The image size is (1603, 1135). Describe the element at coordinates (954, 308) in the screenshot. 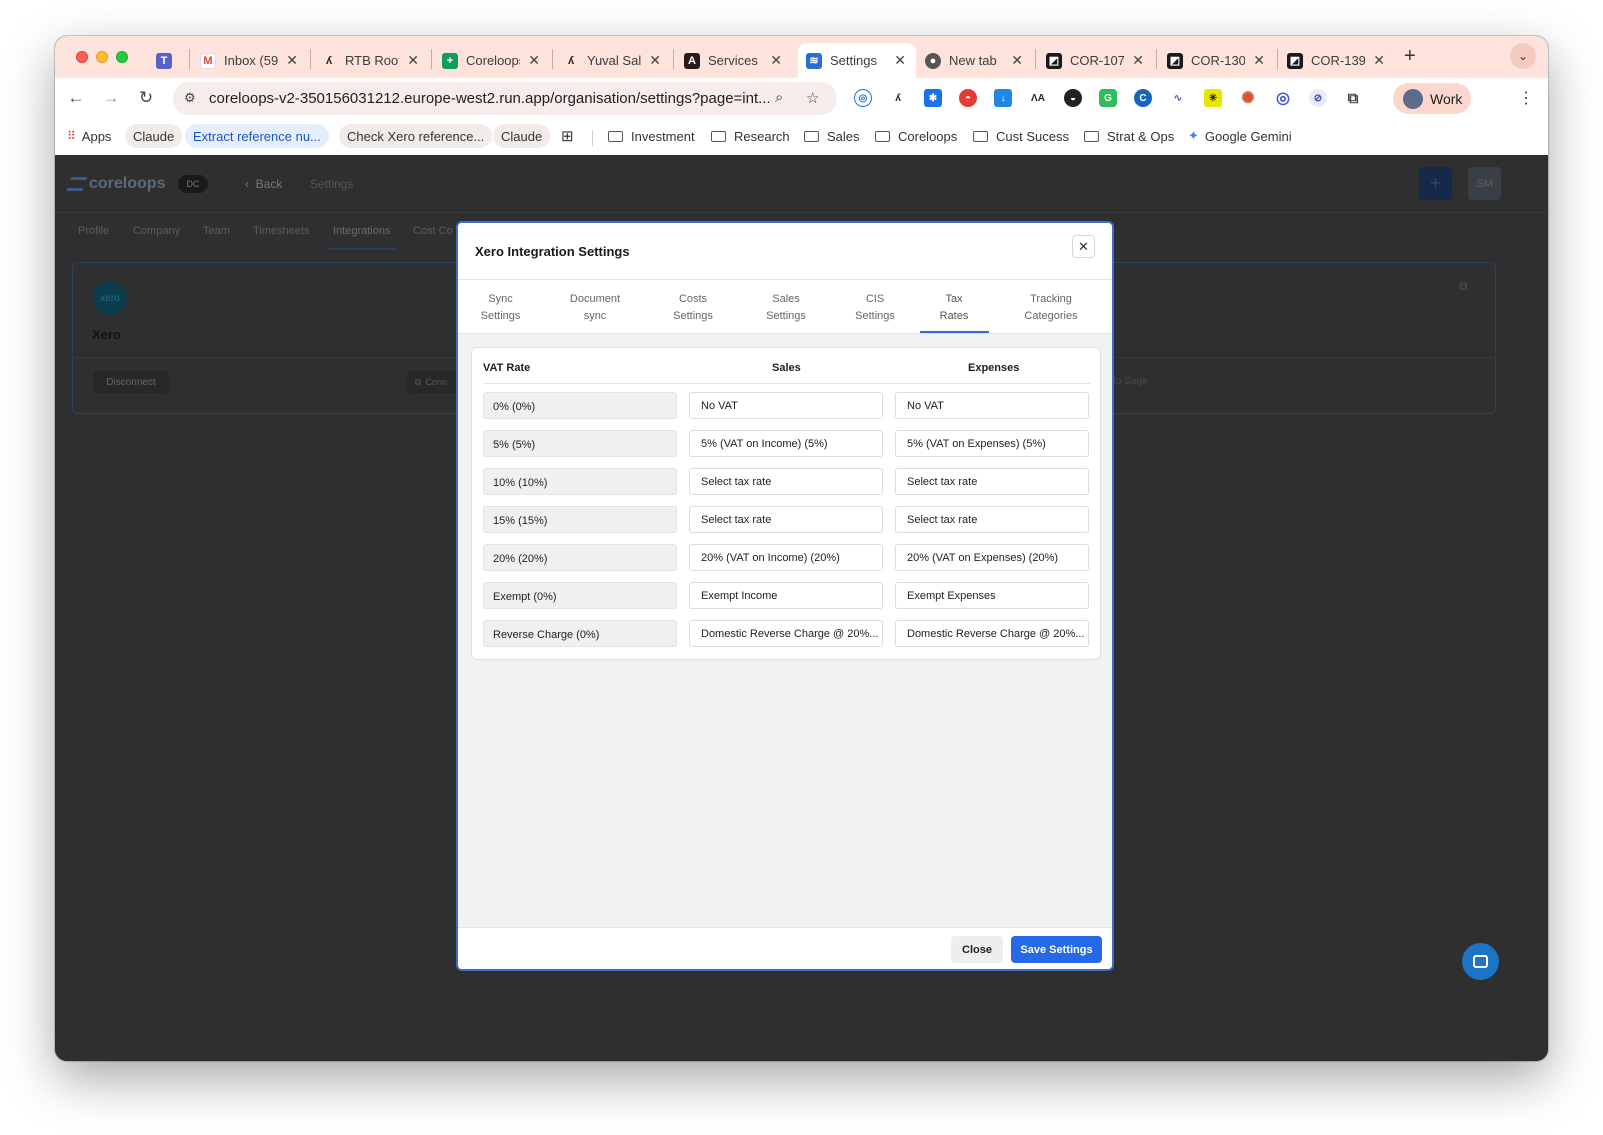

I see `tab-tax-rates: Tax Rates` at that location.